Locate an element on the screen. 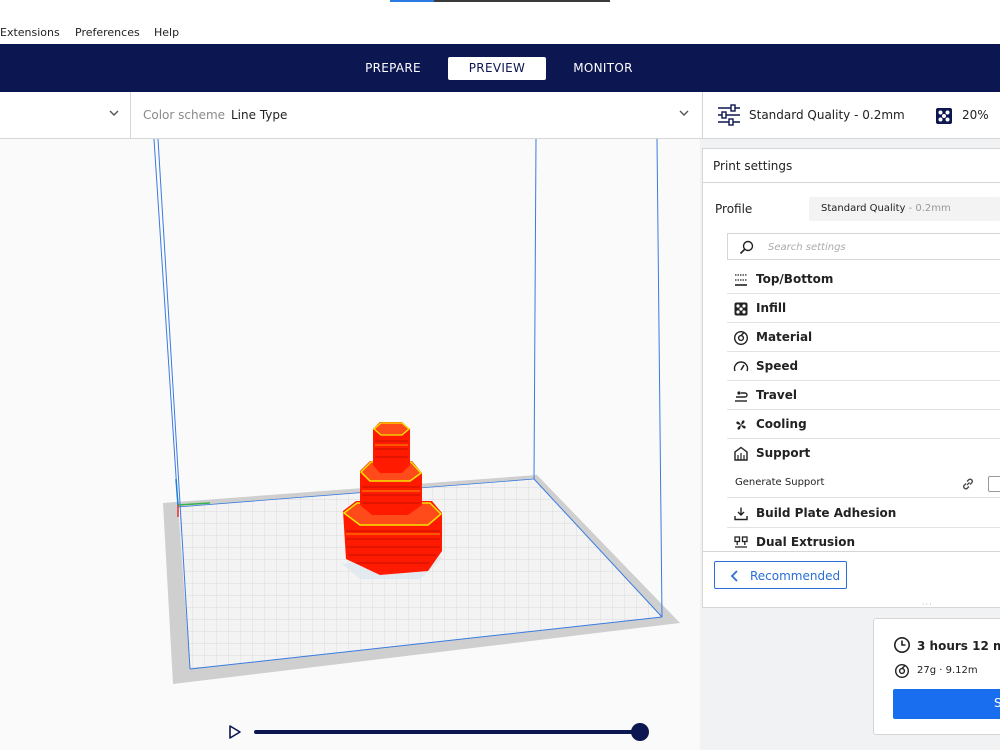 This screenshot has width=1000, height=750. search-icon is located at coordinates (746, 247).